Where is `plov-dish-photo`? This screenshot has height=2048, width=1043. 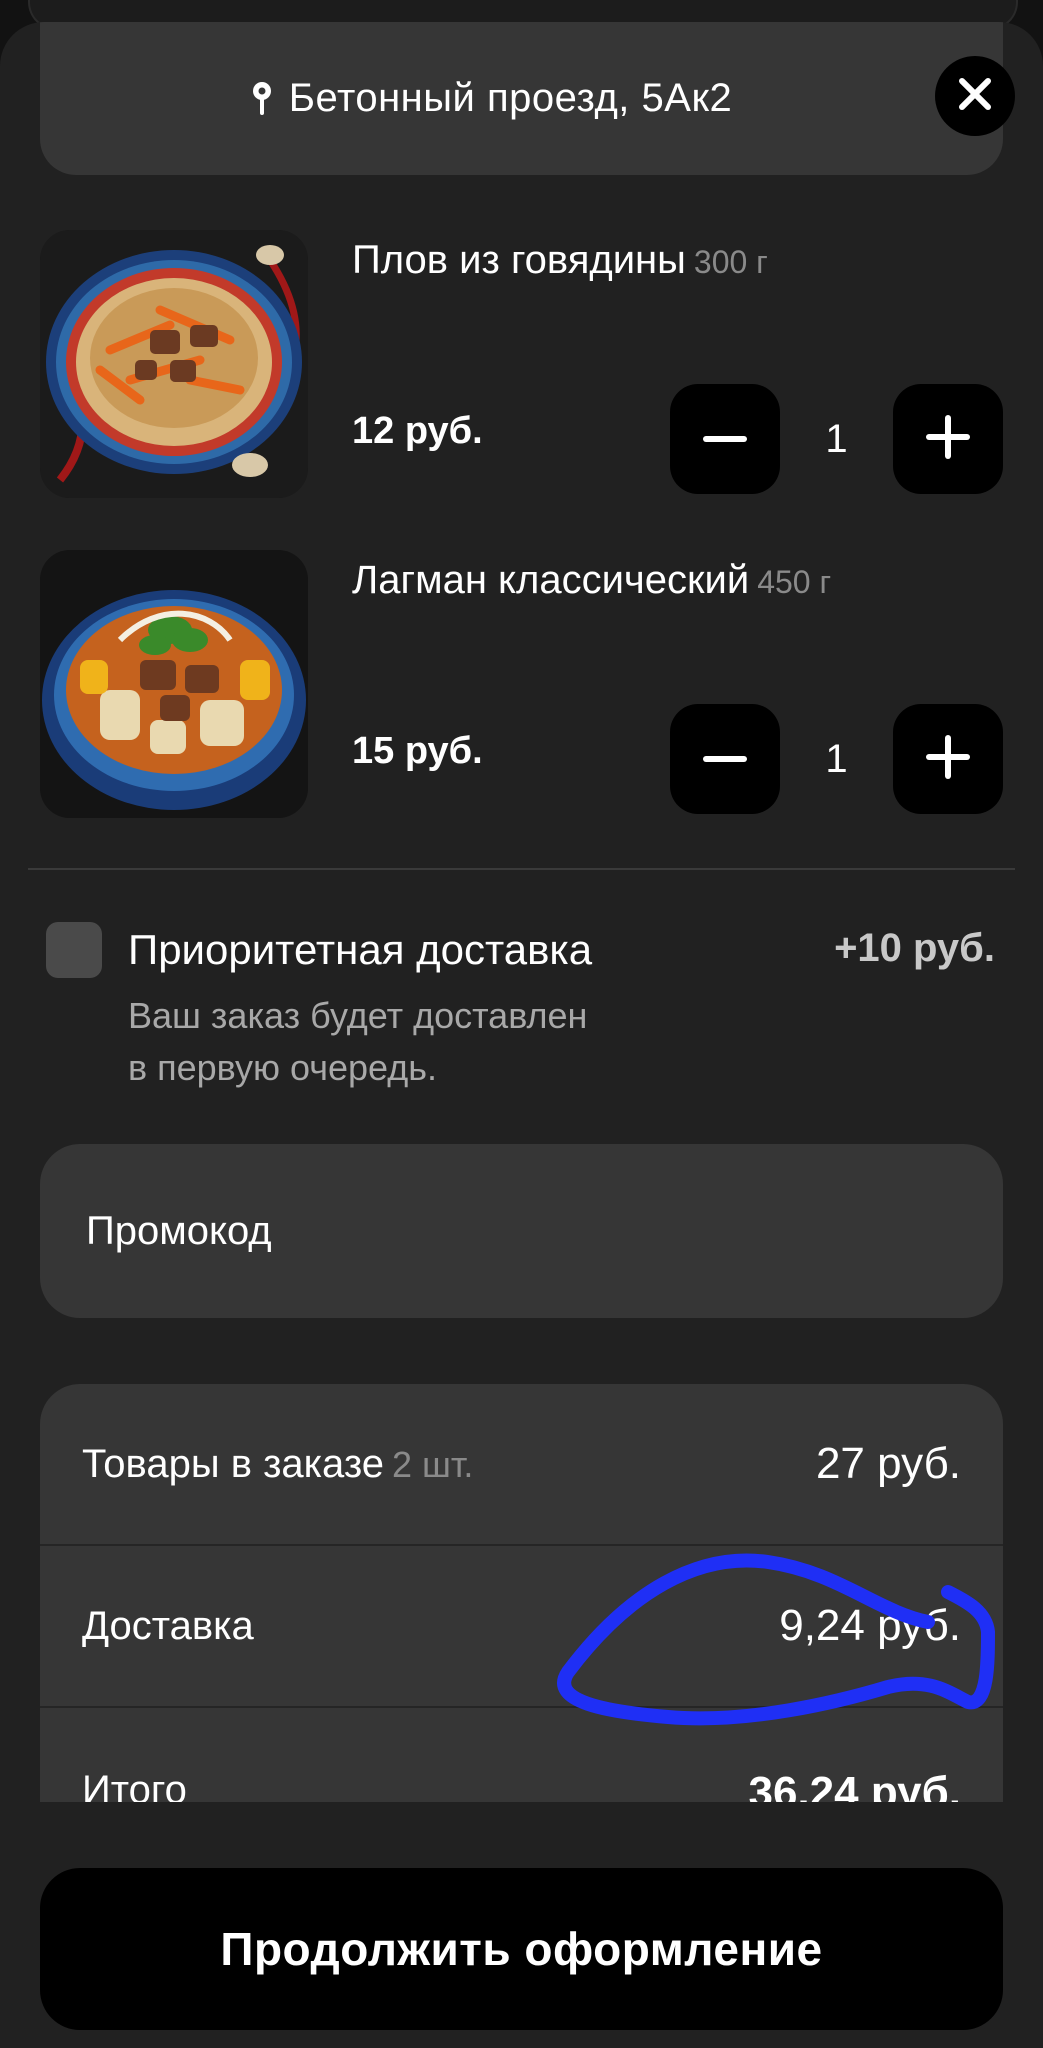
plov-dish-photo is located at coordinates (174, 364).